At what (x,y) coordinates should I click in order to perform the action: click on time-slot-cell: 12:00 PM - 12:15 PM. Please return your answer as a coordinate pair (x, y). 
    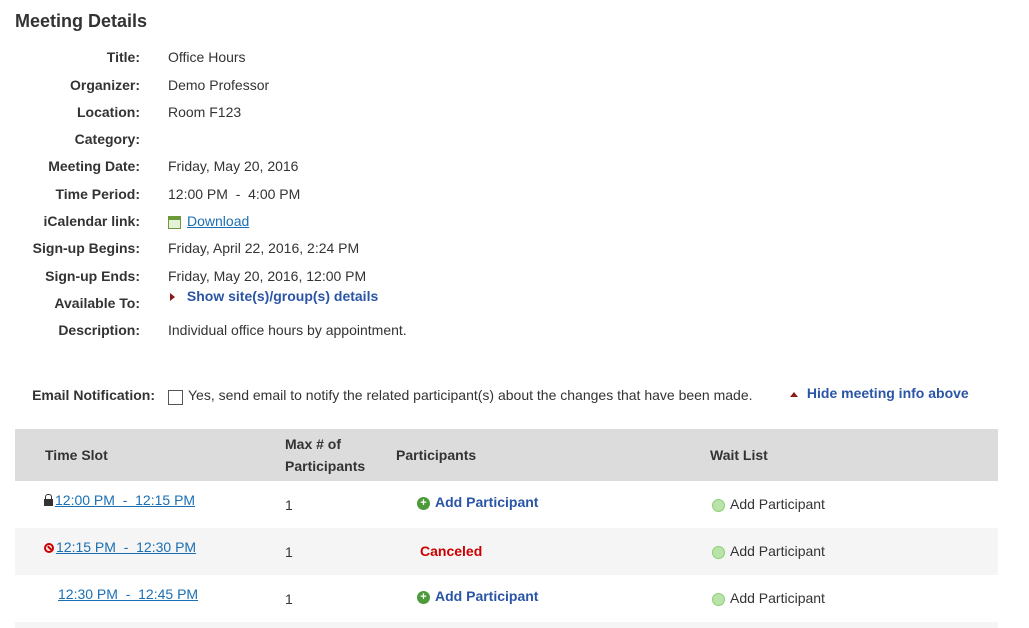
    Looking at the image, I should click on (119, 500).